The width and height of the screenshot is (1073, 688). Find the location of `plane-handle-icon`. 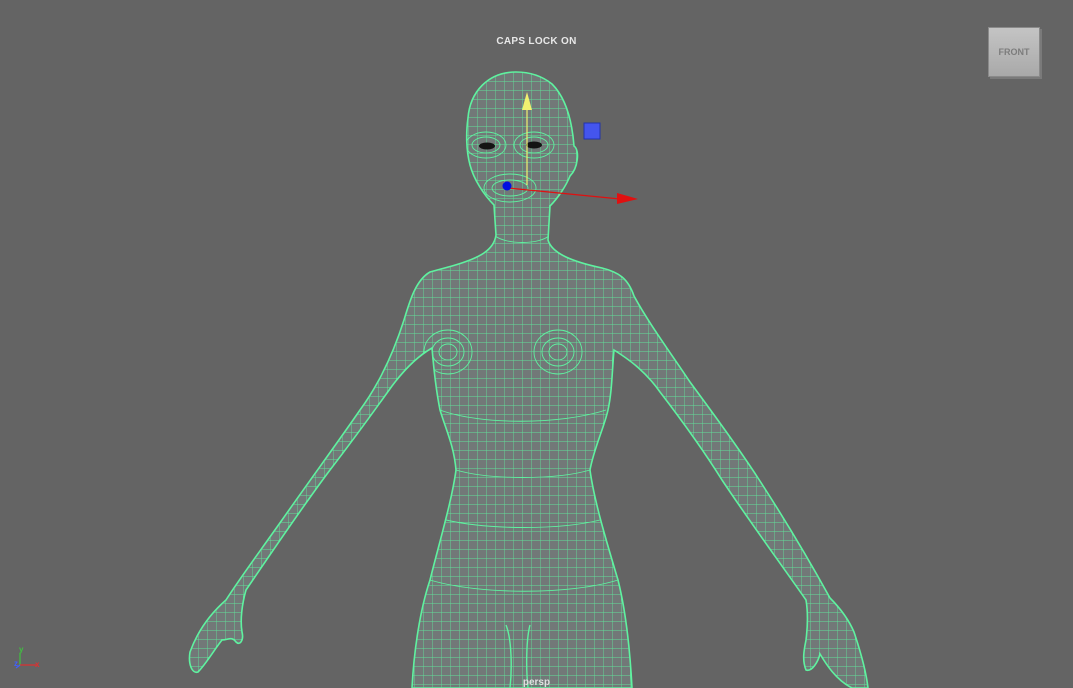

plane-handle-icon is located at coordinates (592, 131).